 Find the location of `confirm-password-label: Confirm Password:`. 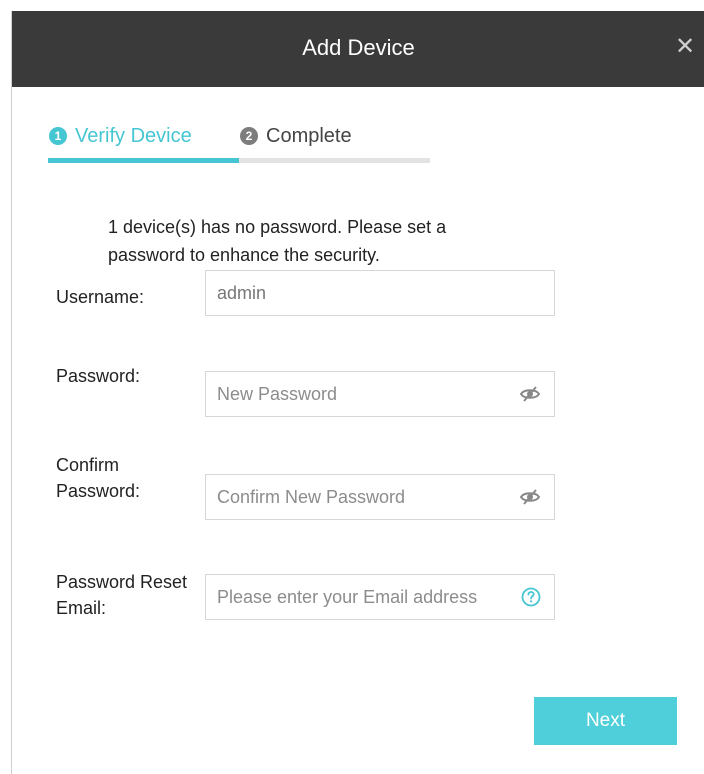

confirm-password-label: Confirm Password: is located at coordinates (98, 478).